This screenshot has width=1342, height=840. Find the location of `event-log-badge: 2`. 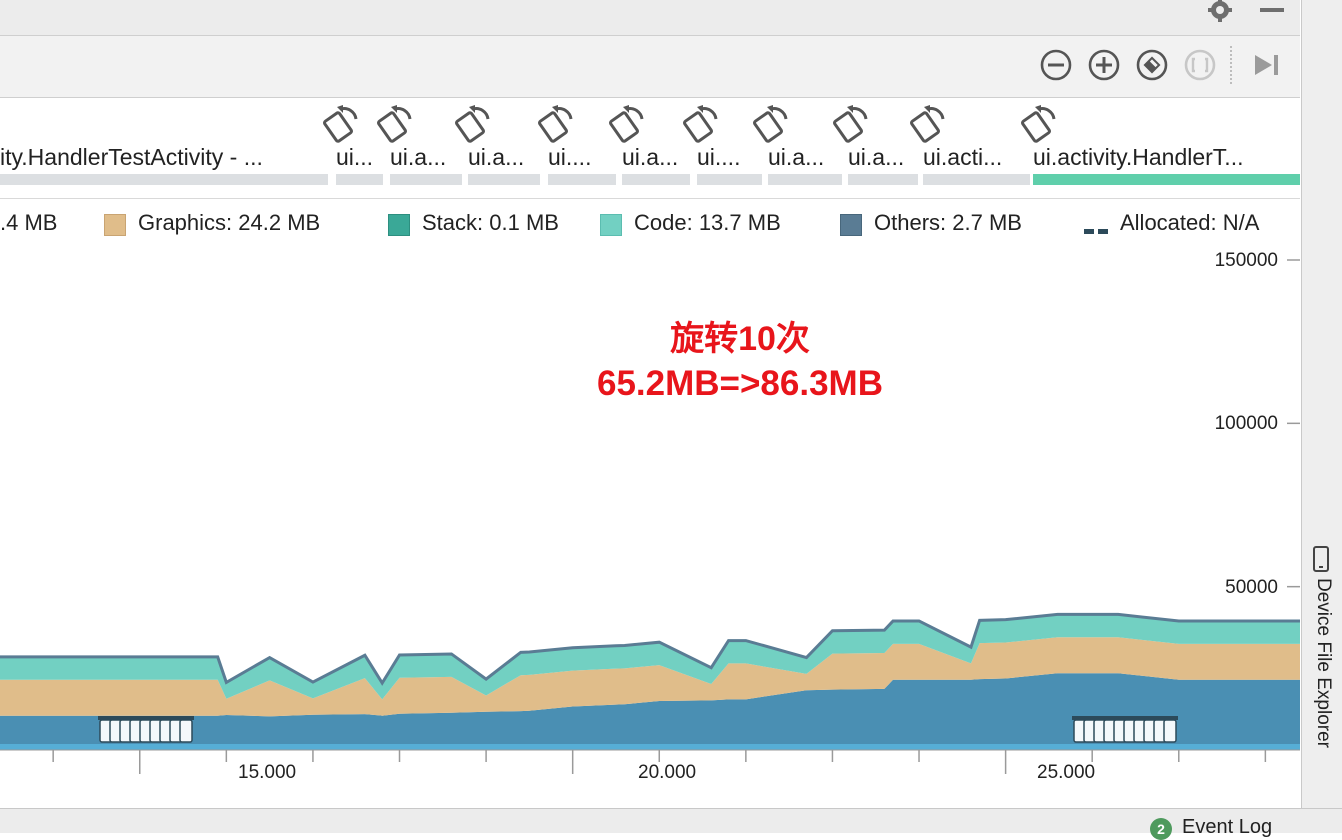

event-log-badge: 2 is located at coordinates (1161, 829).